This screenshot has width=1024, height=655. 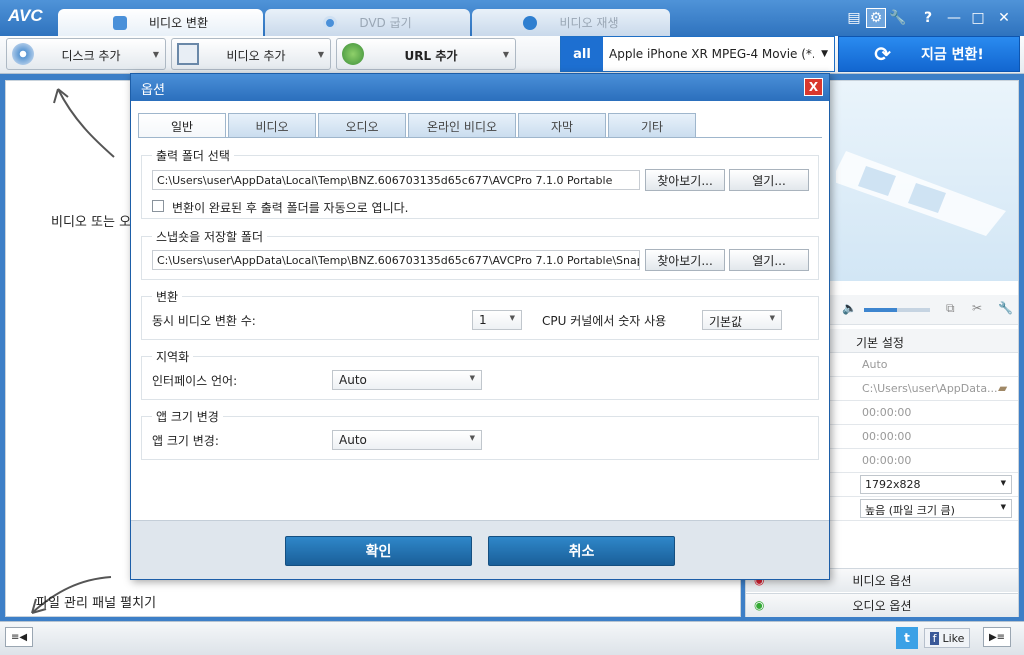 I want to click on volume-slider, so click(x=897, y=310).